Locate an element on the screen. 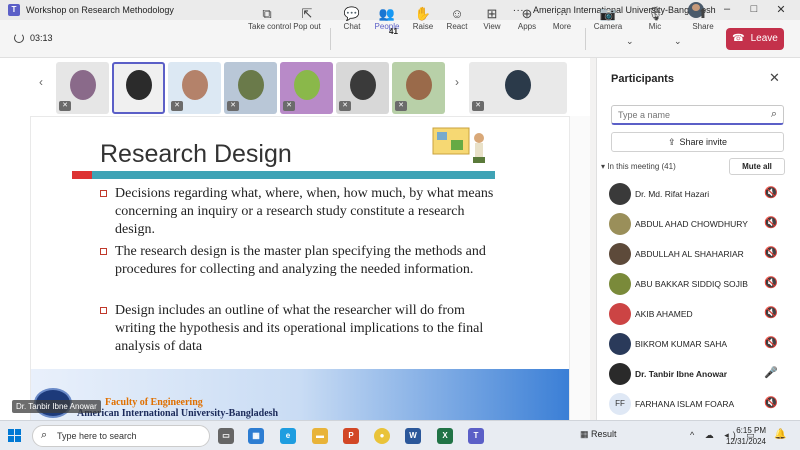  edge-browser-icon: e is located at coordinates (288, 436).